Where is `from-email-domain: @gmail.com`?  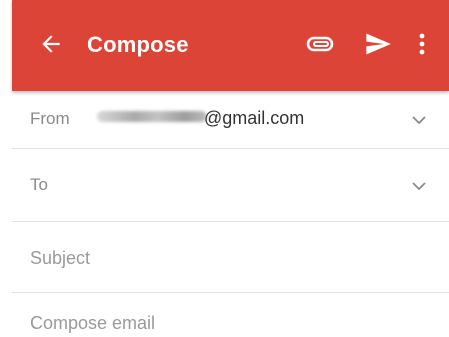
from-email-domain: @gmail.com is located at coordinates (254, 118).